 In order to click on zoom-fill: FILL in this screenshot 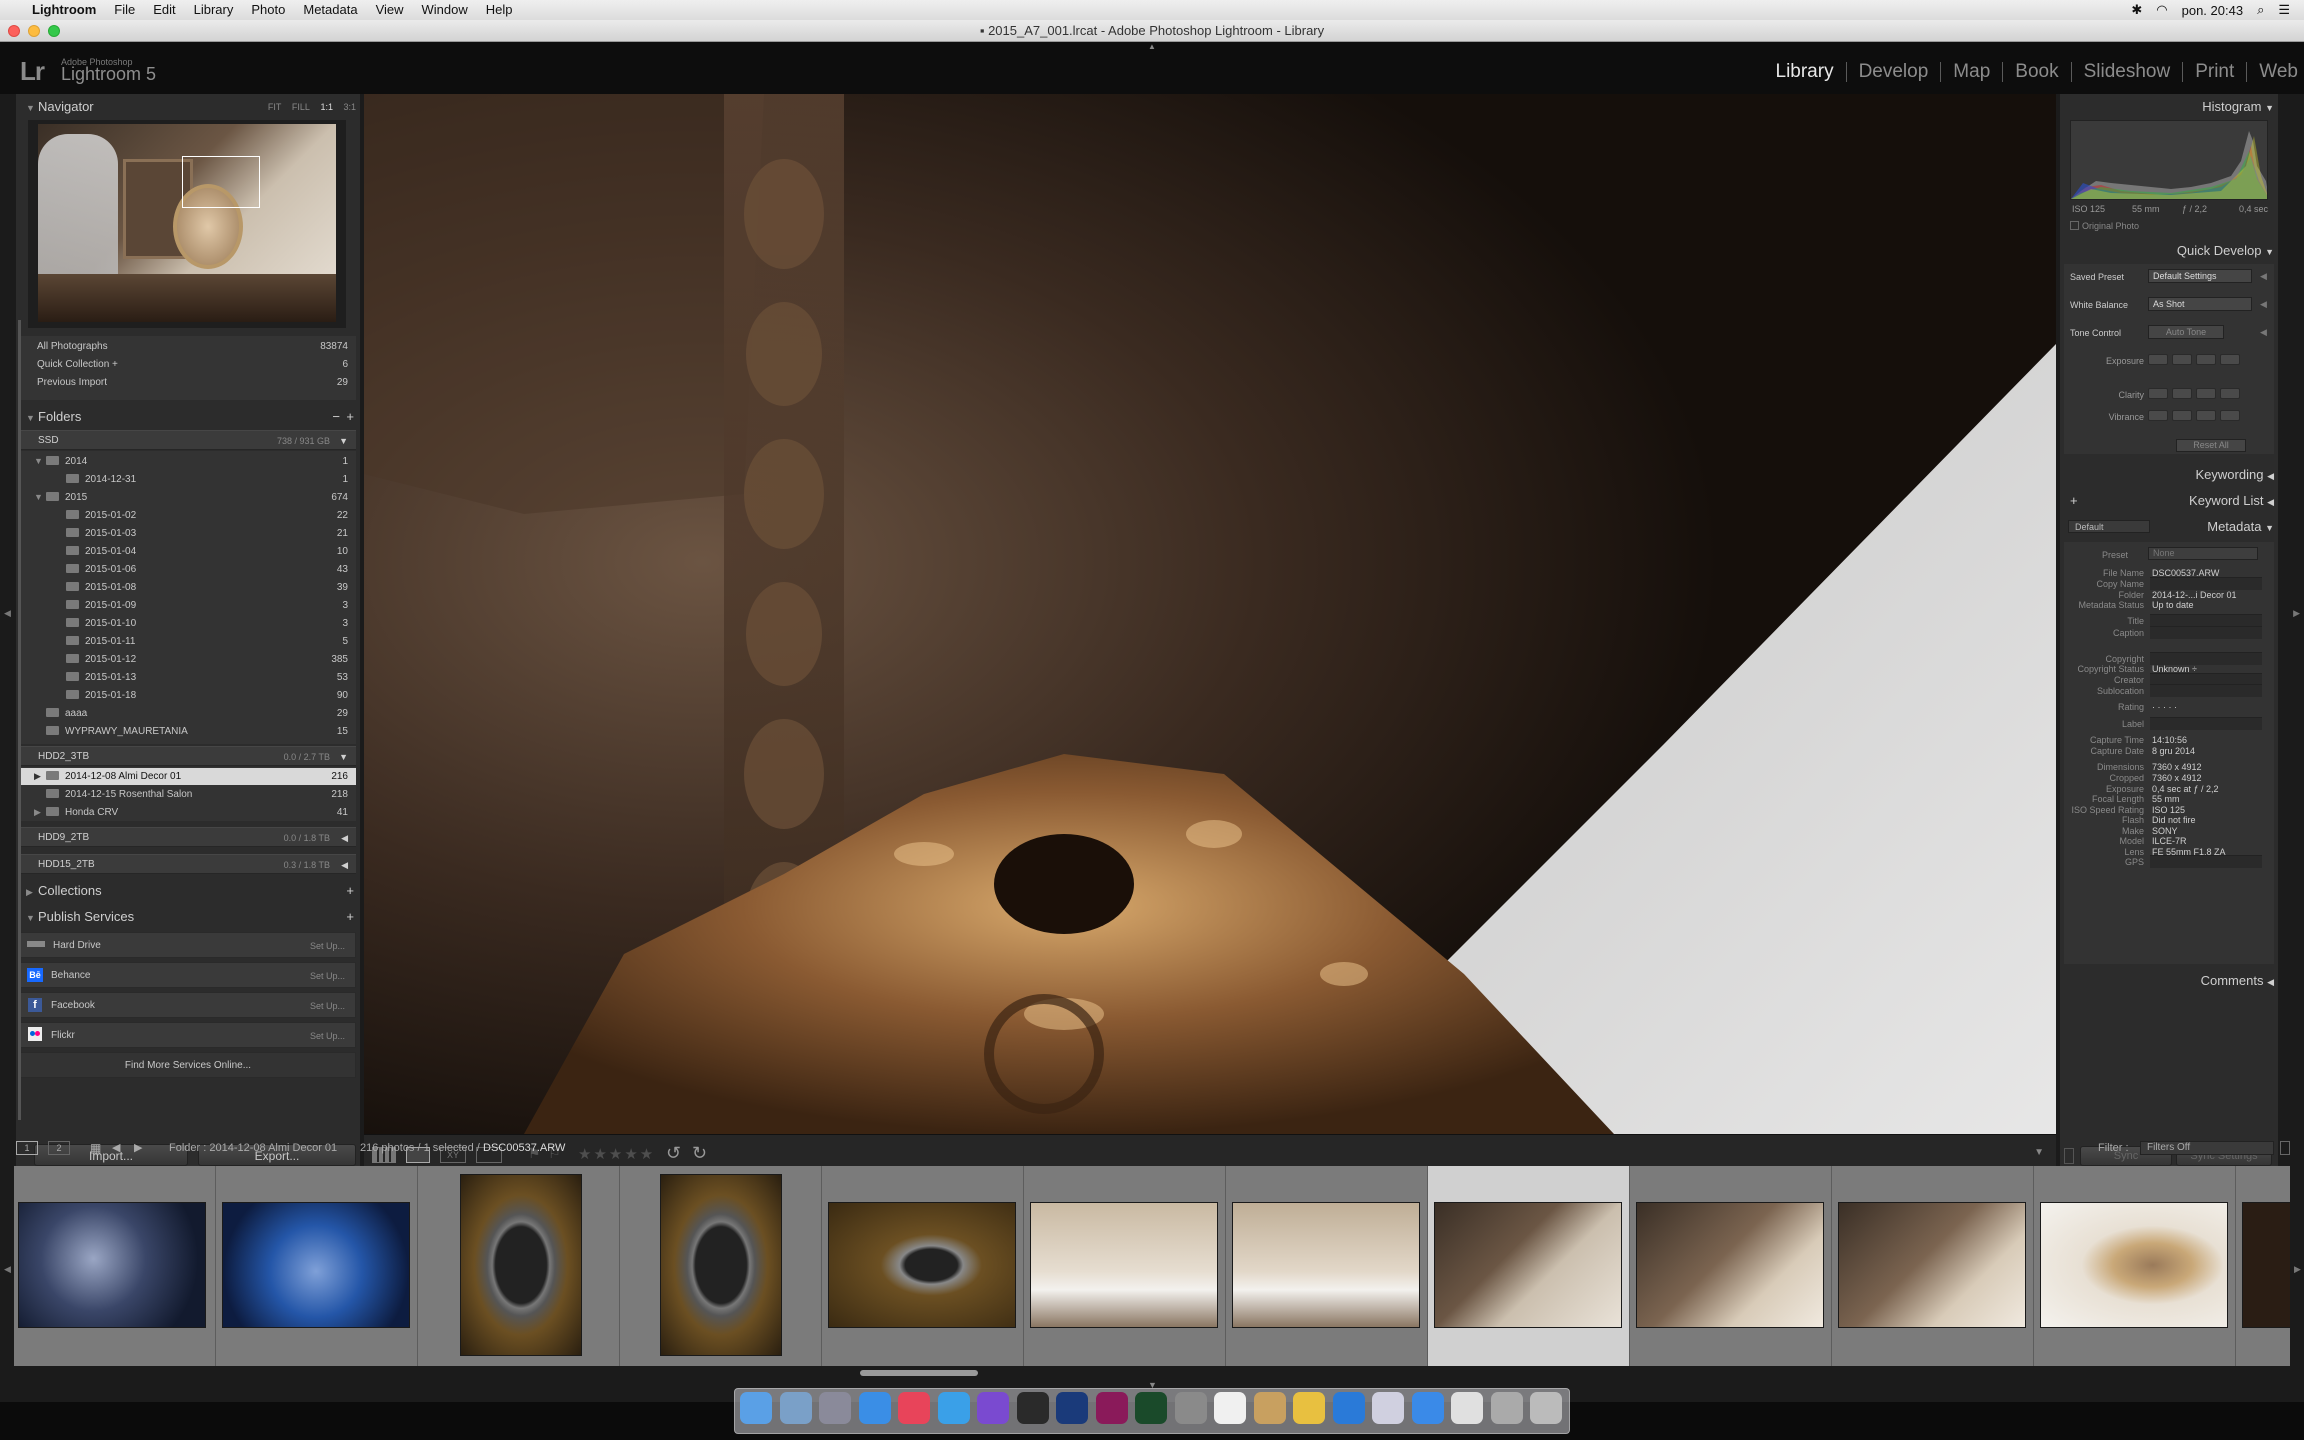, I will do `click(301, 107)`.